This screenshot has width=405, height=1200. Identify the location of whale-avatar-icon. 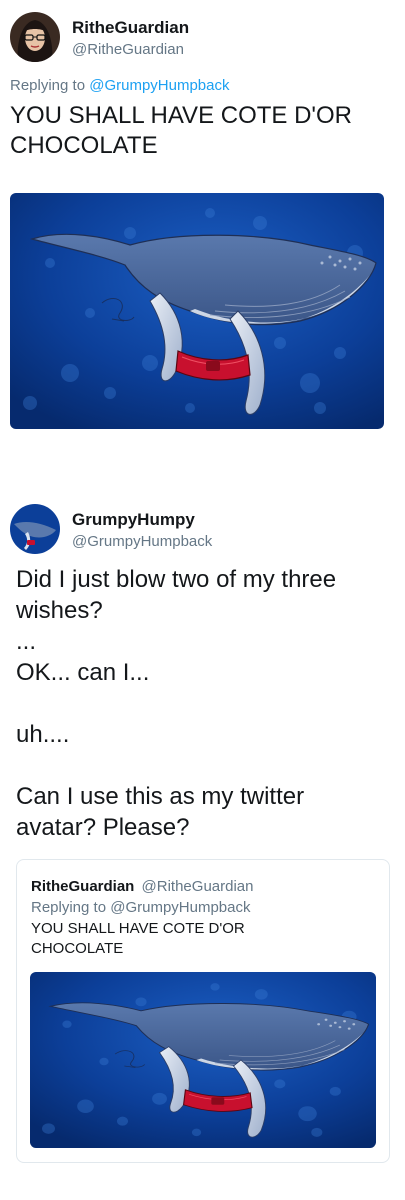
(35, 529).